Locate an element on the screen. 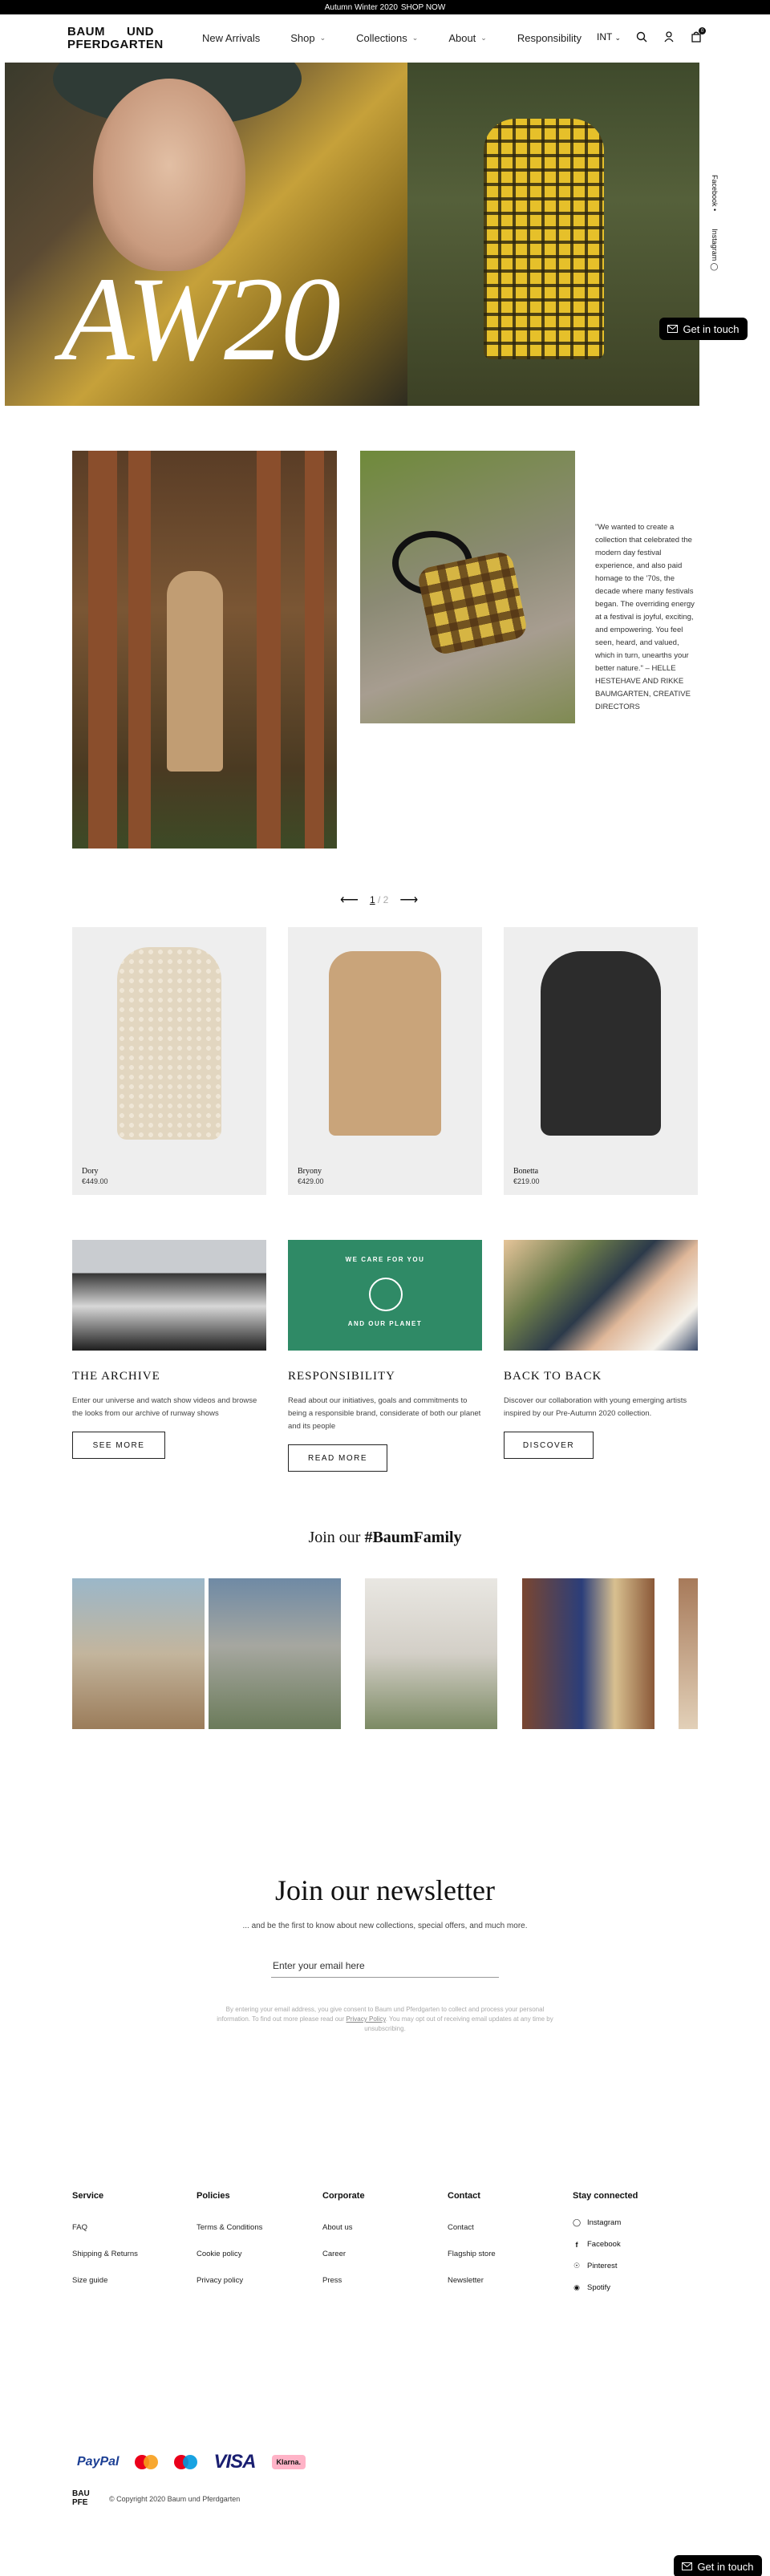 The width and height of the screenshot is (770, 2576). social-label: Facebook is located at coordinates (604, 2244).